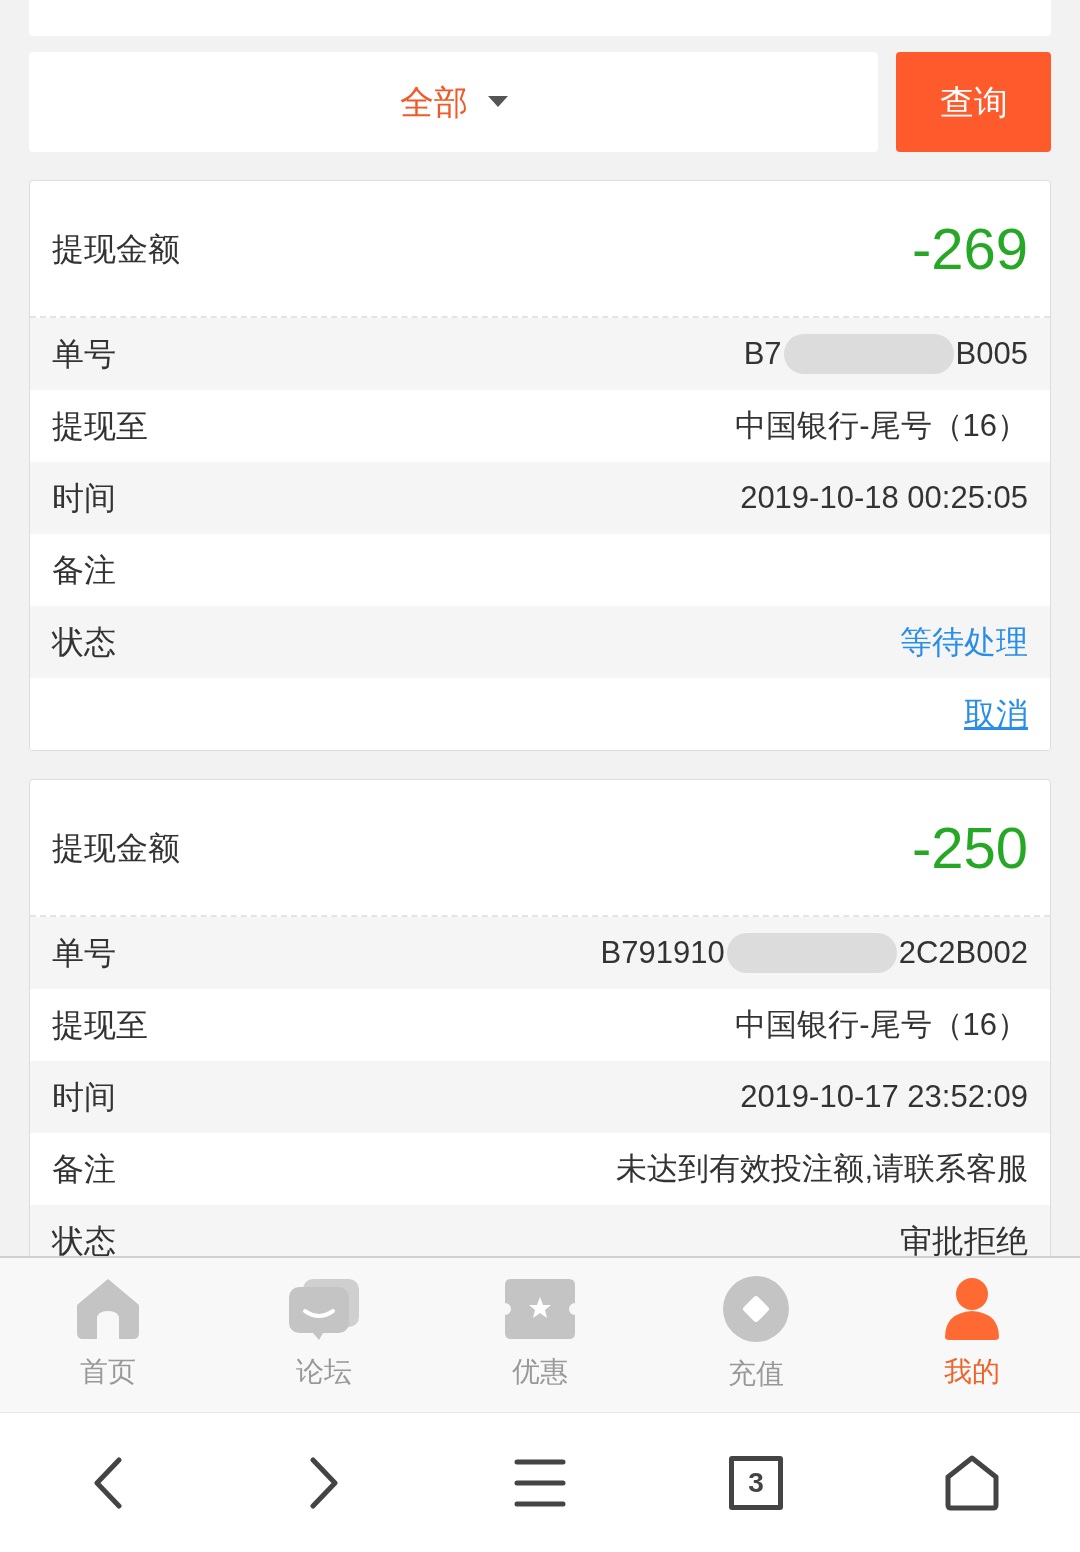 This screenshot has width=1080, height=1552. I want to click on field-value: 未达到有效投注额,请联系客服, so click(822, 1168).